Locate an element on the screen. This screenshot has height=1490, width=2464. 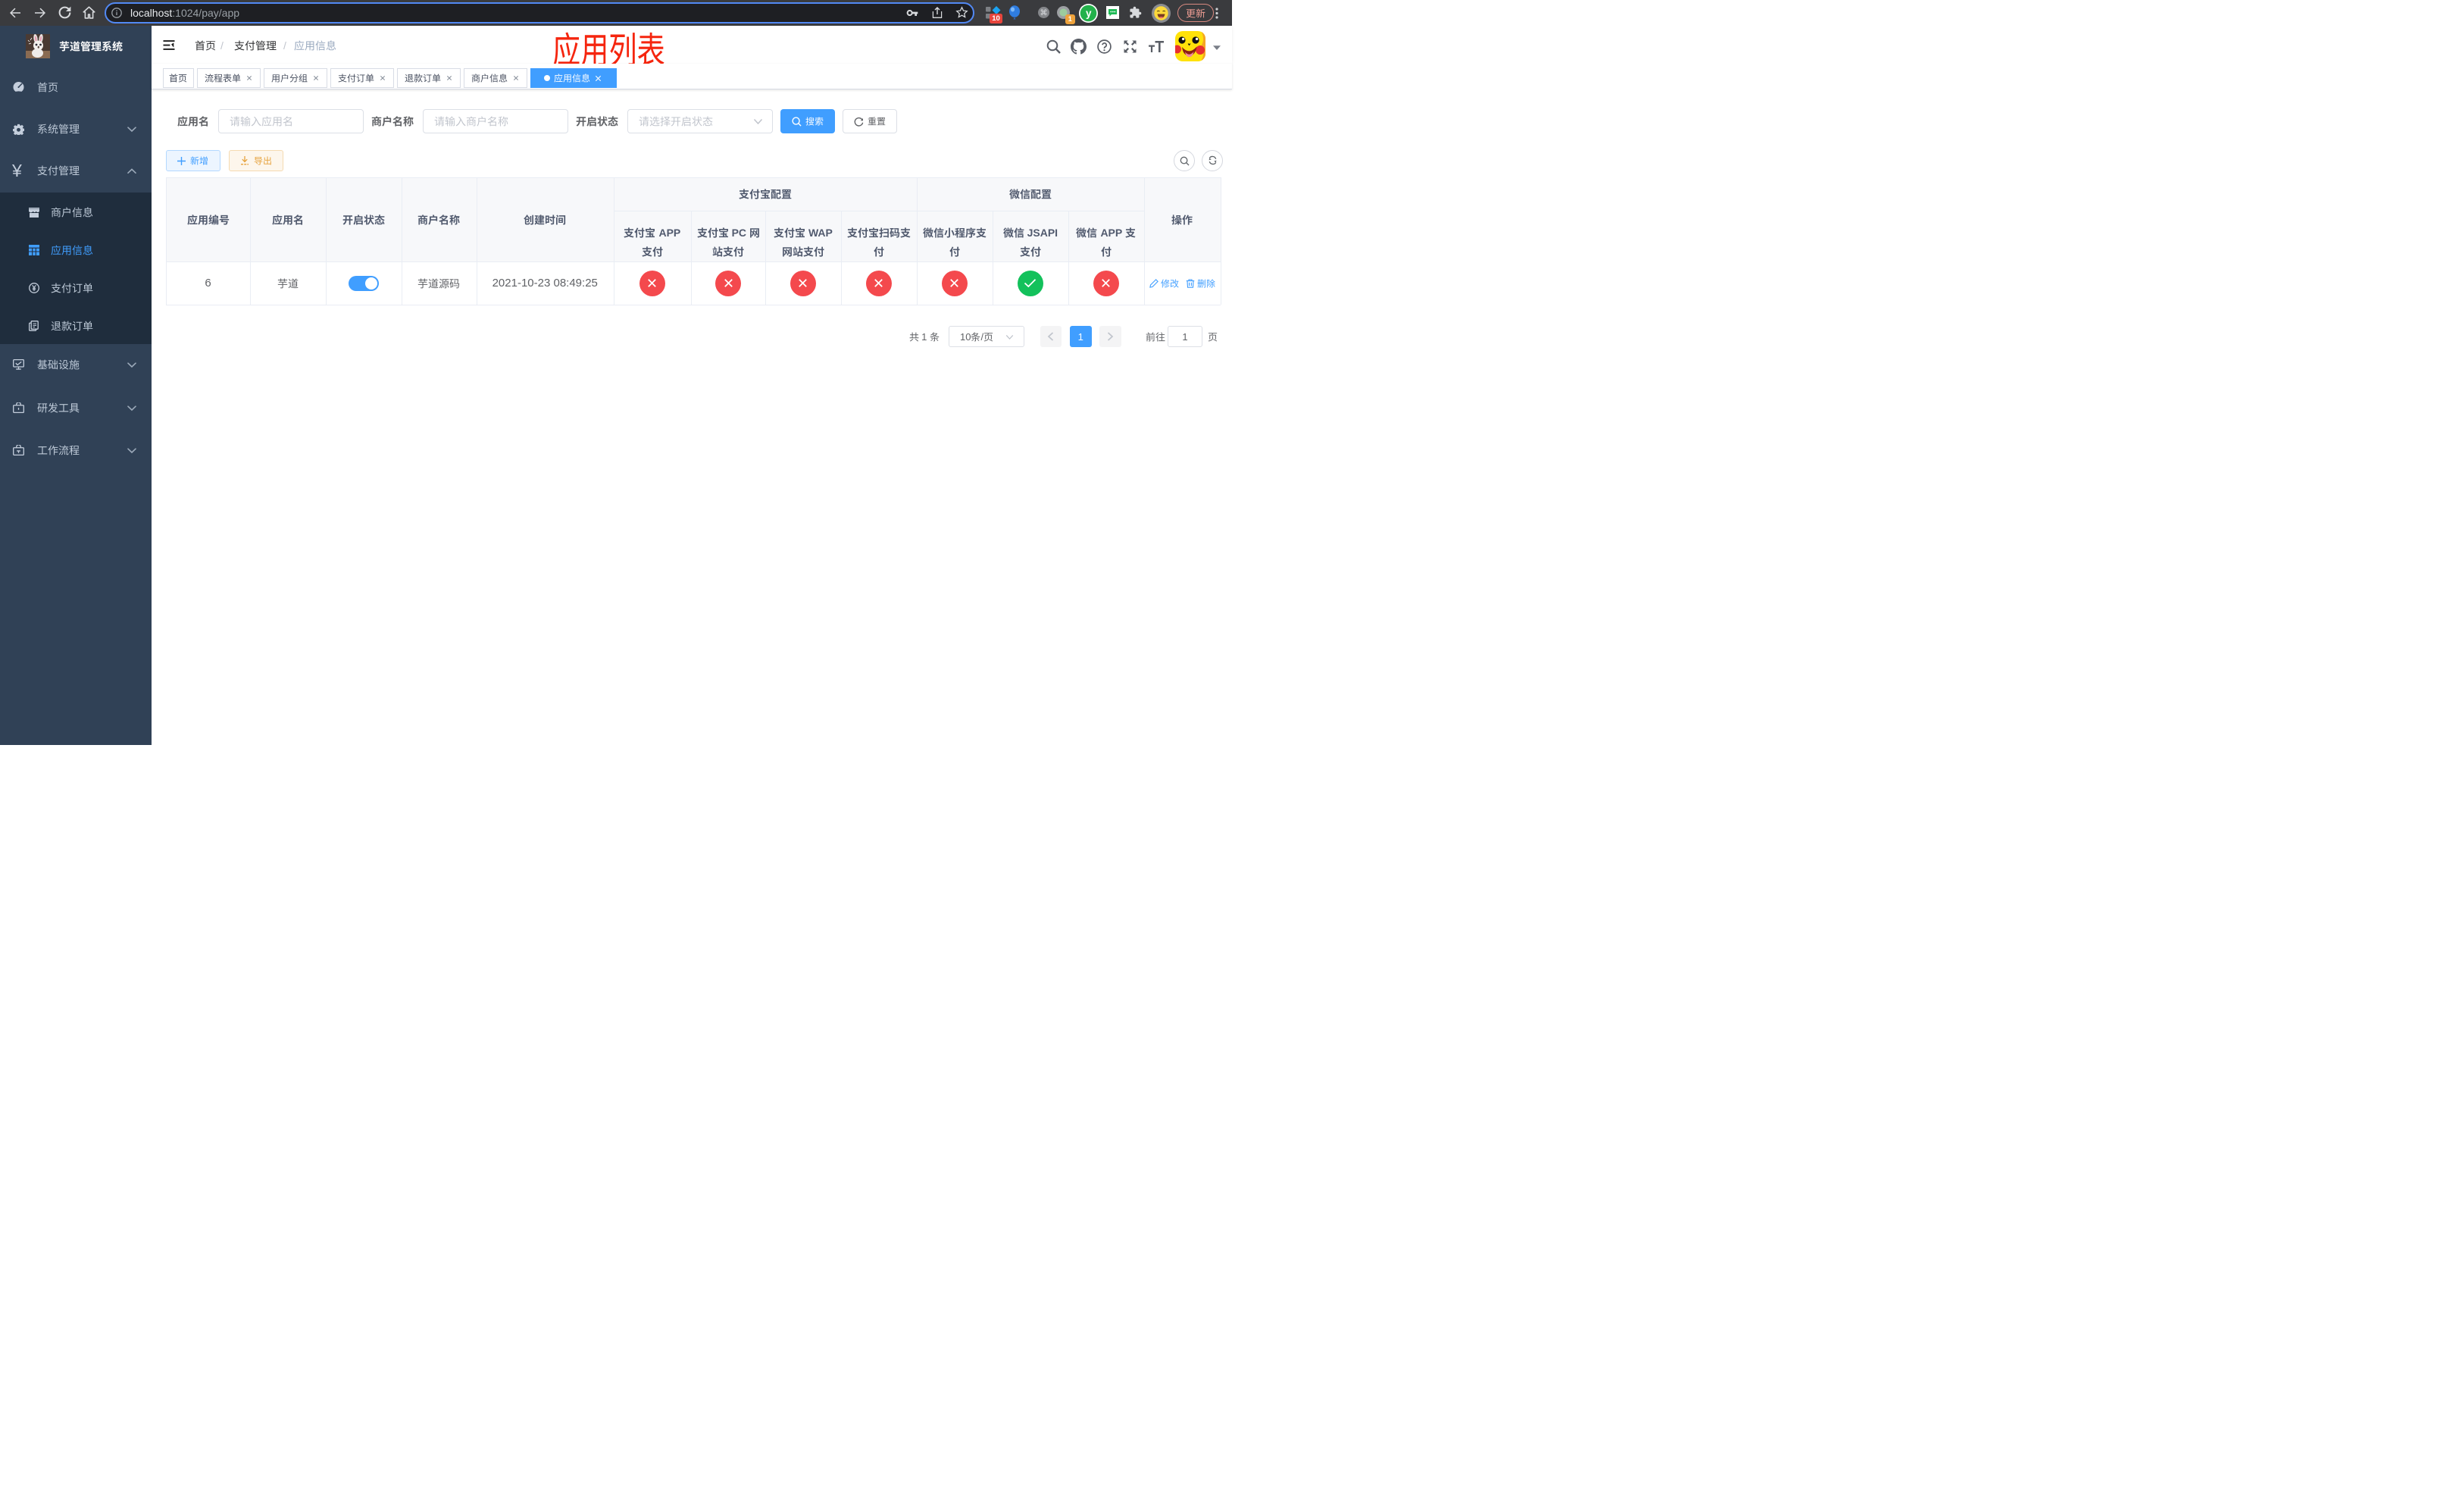
svg-text: y is located at coordinates (1089, 14).